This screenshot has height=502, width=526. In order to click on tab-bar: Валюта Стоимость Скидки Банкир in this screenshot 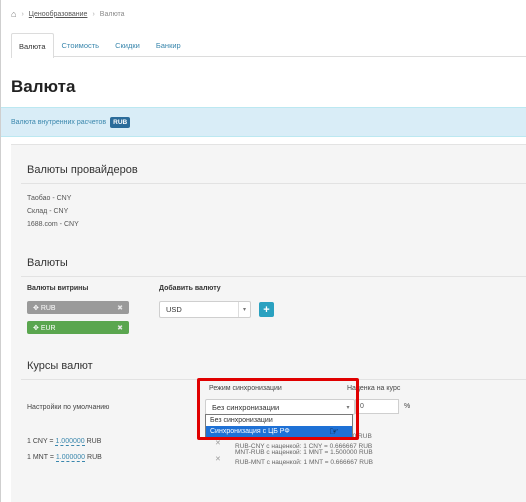, I will do `click(268, 45)`.